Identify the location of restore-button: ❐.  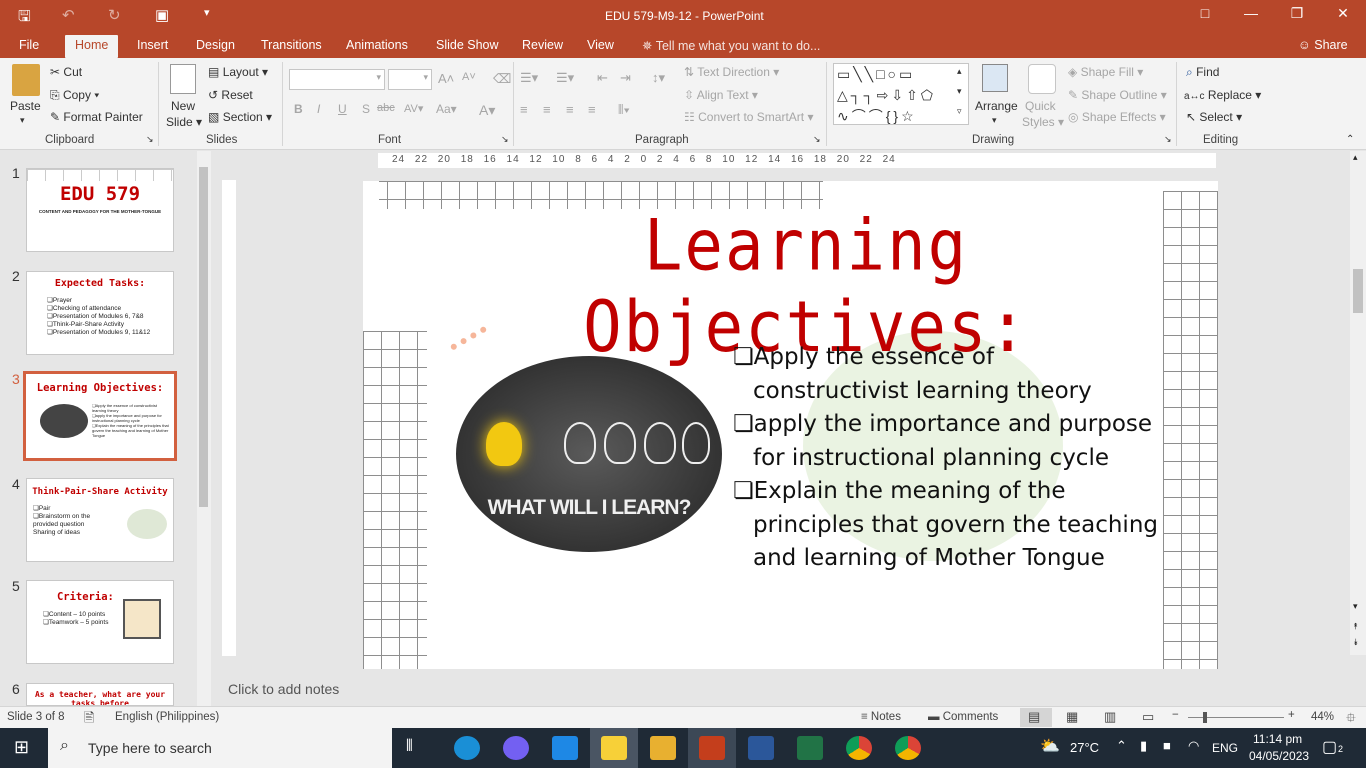
(1297, 13).